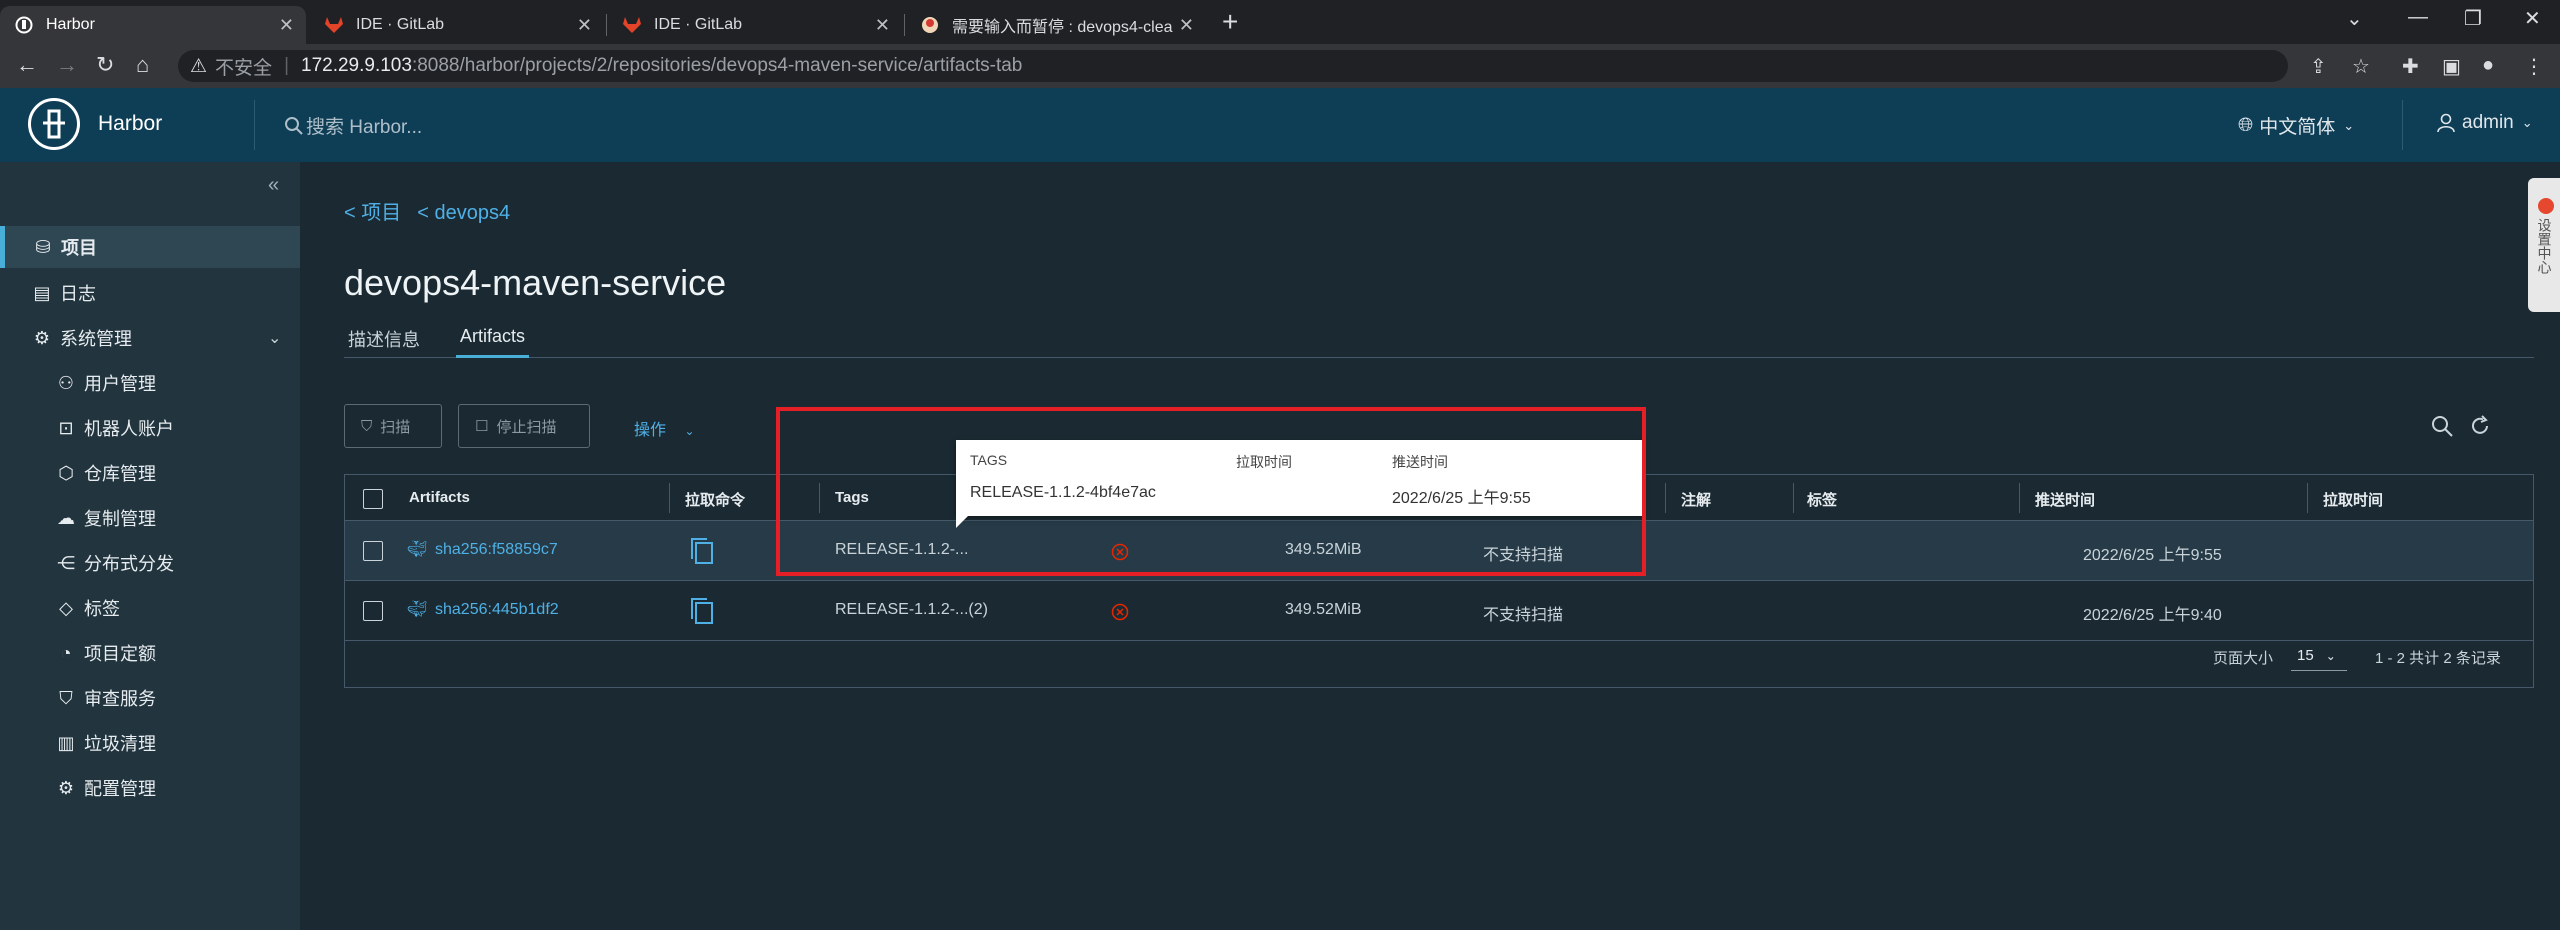  Describe the element at coordinates (393, 426) in the screenshot. I see `scan-button: ⛉ 扫描` at that location.